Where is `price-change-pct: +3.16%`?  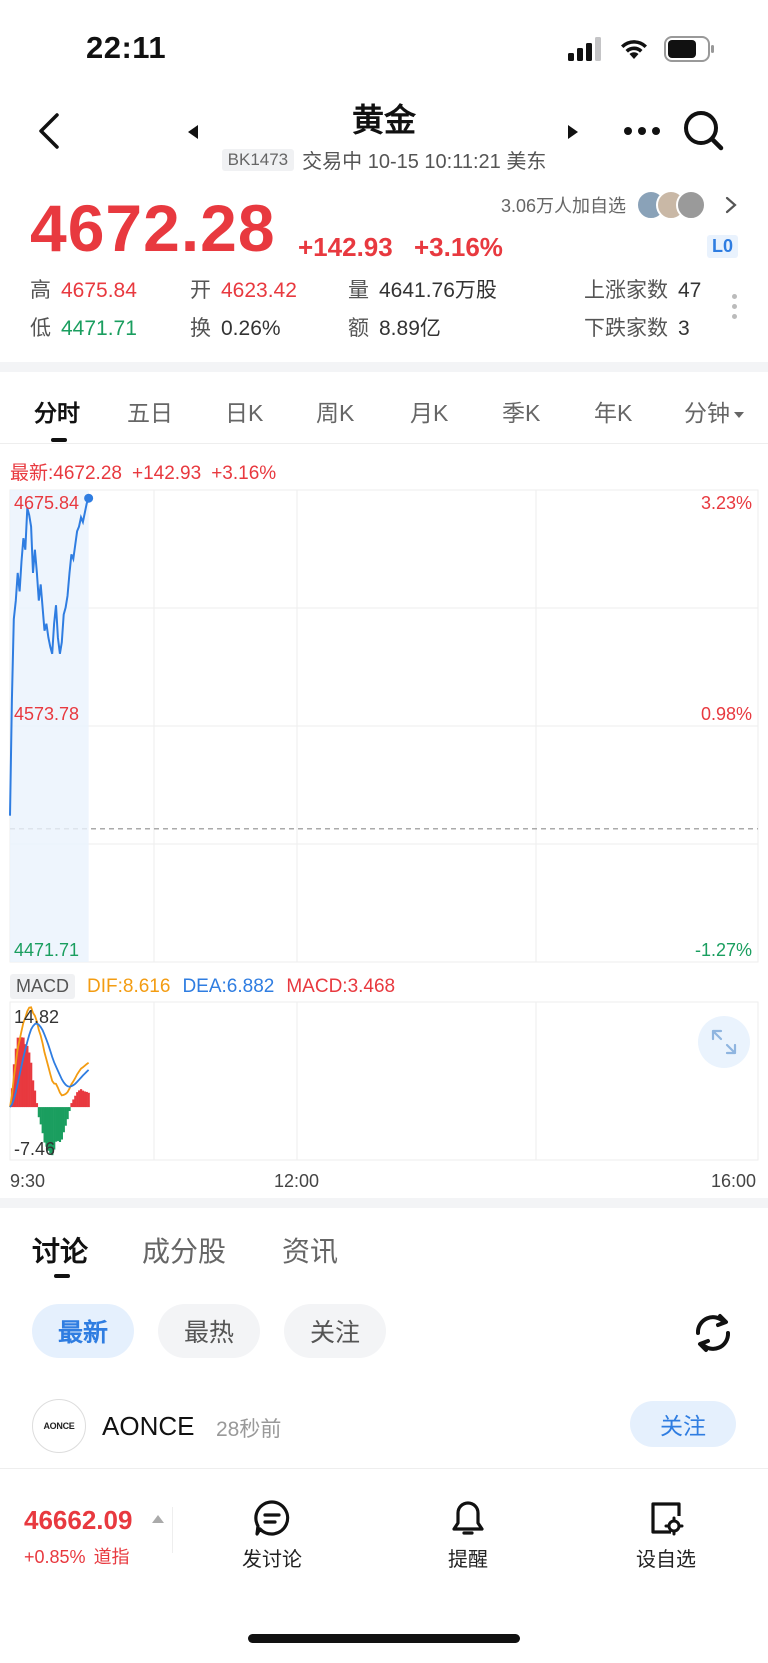 price-change-pct: +3.16% is located at coordinates (458, 247).